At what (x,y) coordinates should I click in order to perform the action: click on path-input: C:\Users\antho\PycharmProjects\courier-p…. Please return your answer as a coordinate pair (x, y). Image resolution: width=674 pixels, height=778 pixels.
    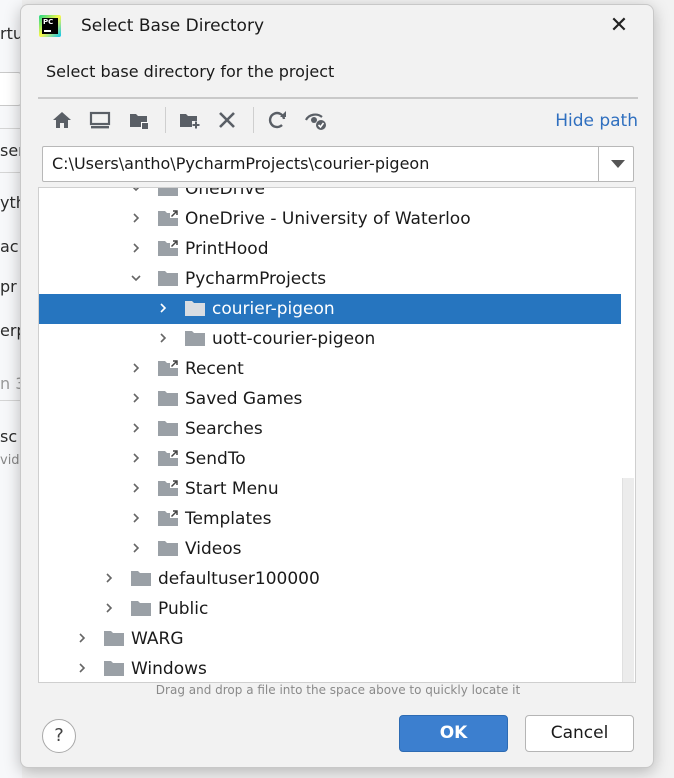
    Looking at the image, I should click on (240, 163).